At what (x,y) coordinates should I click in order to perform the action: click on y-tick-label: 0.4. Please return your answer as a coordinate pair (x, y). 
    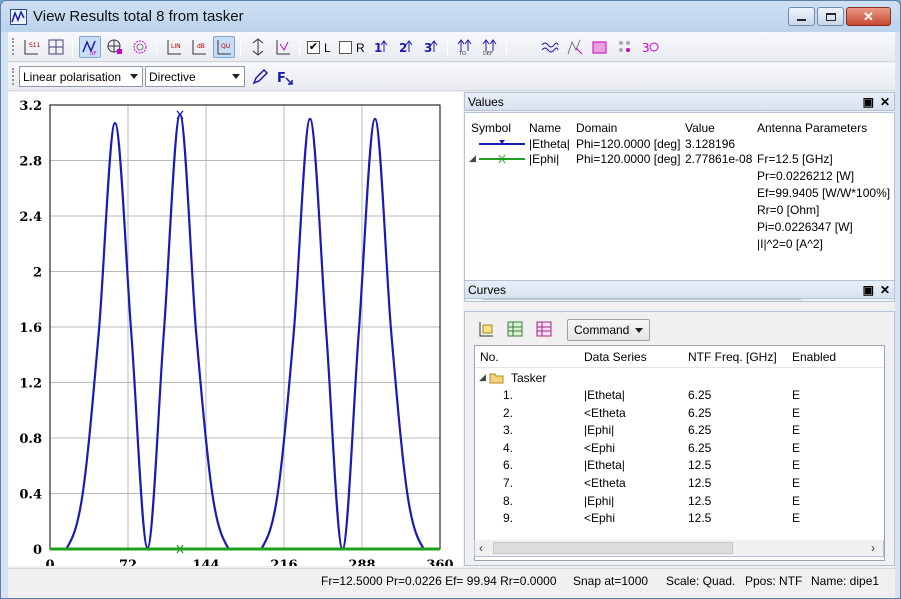
    Looking at the image, I should click on (30, 495).